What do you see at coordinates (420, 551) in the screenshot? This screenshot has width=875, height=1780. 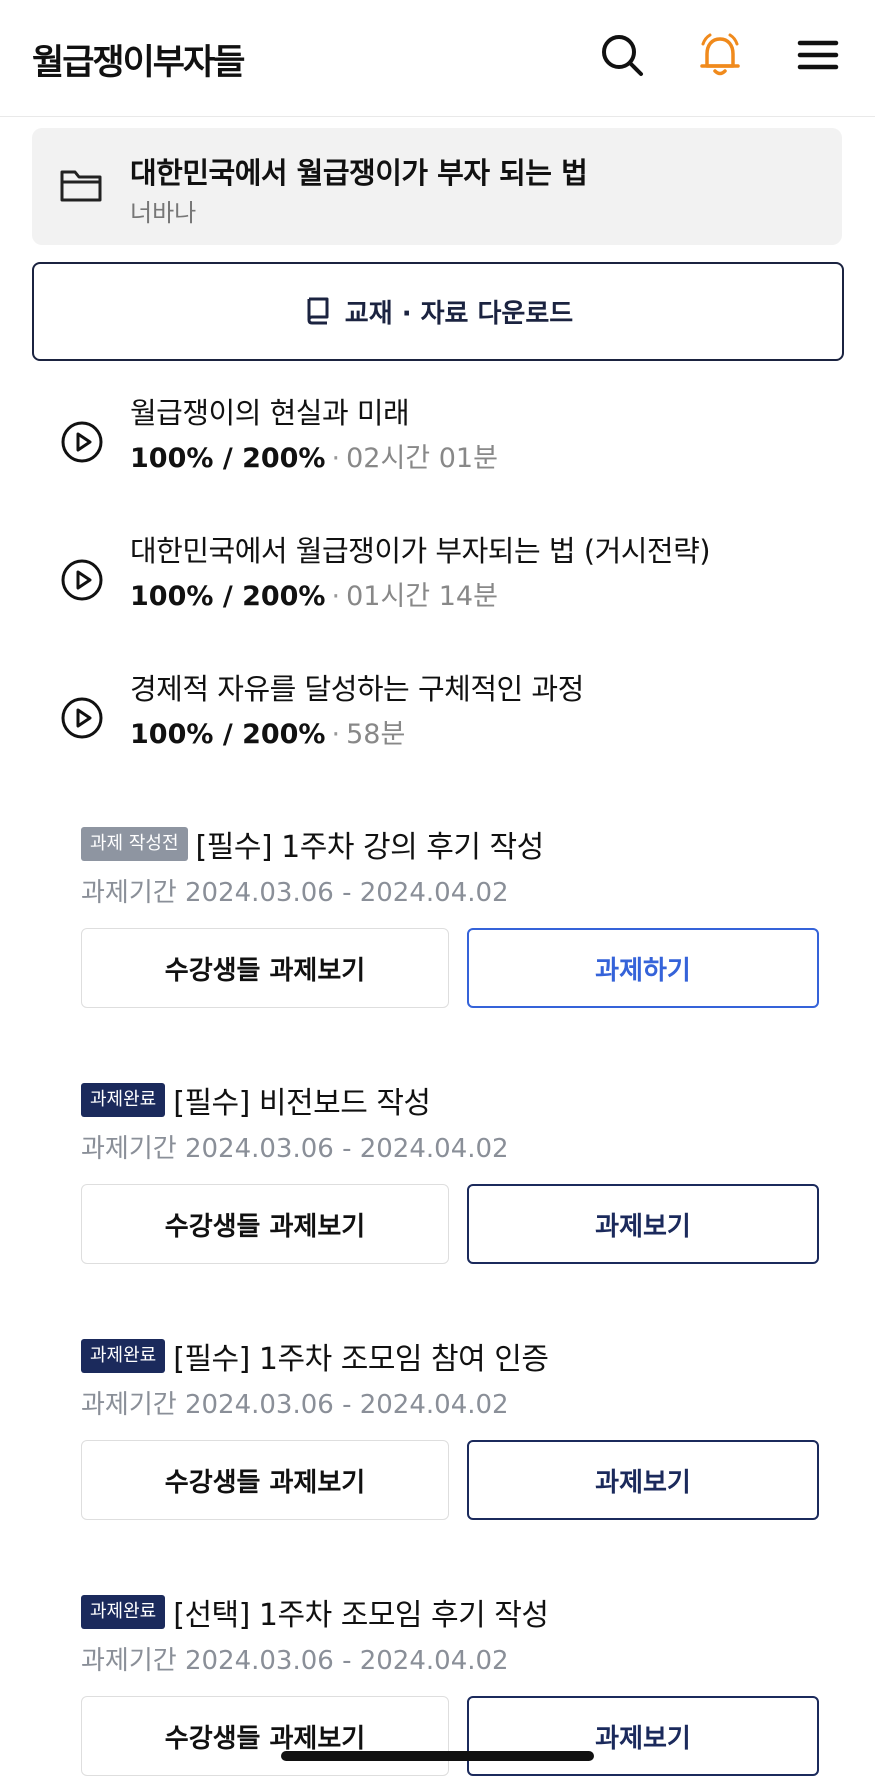 I see `lecture-title: 대한민국에서 월급쟁이가 부자되는 법 (거시전략)` at bounding box center [420, 551].